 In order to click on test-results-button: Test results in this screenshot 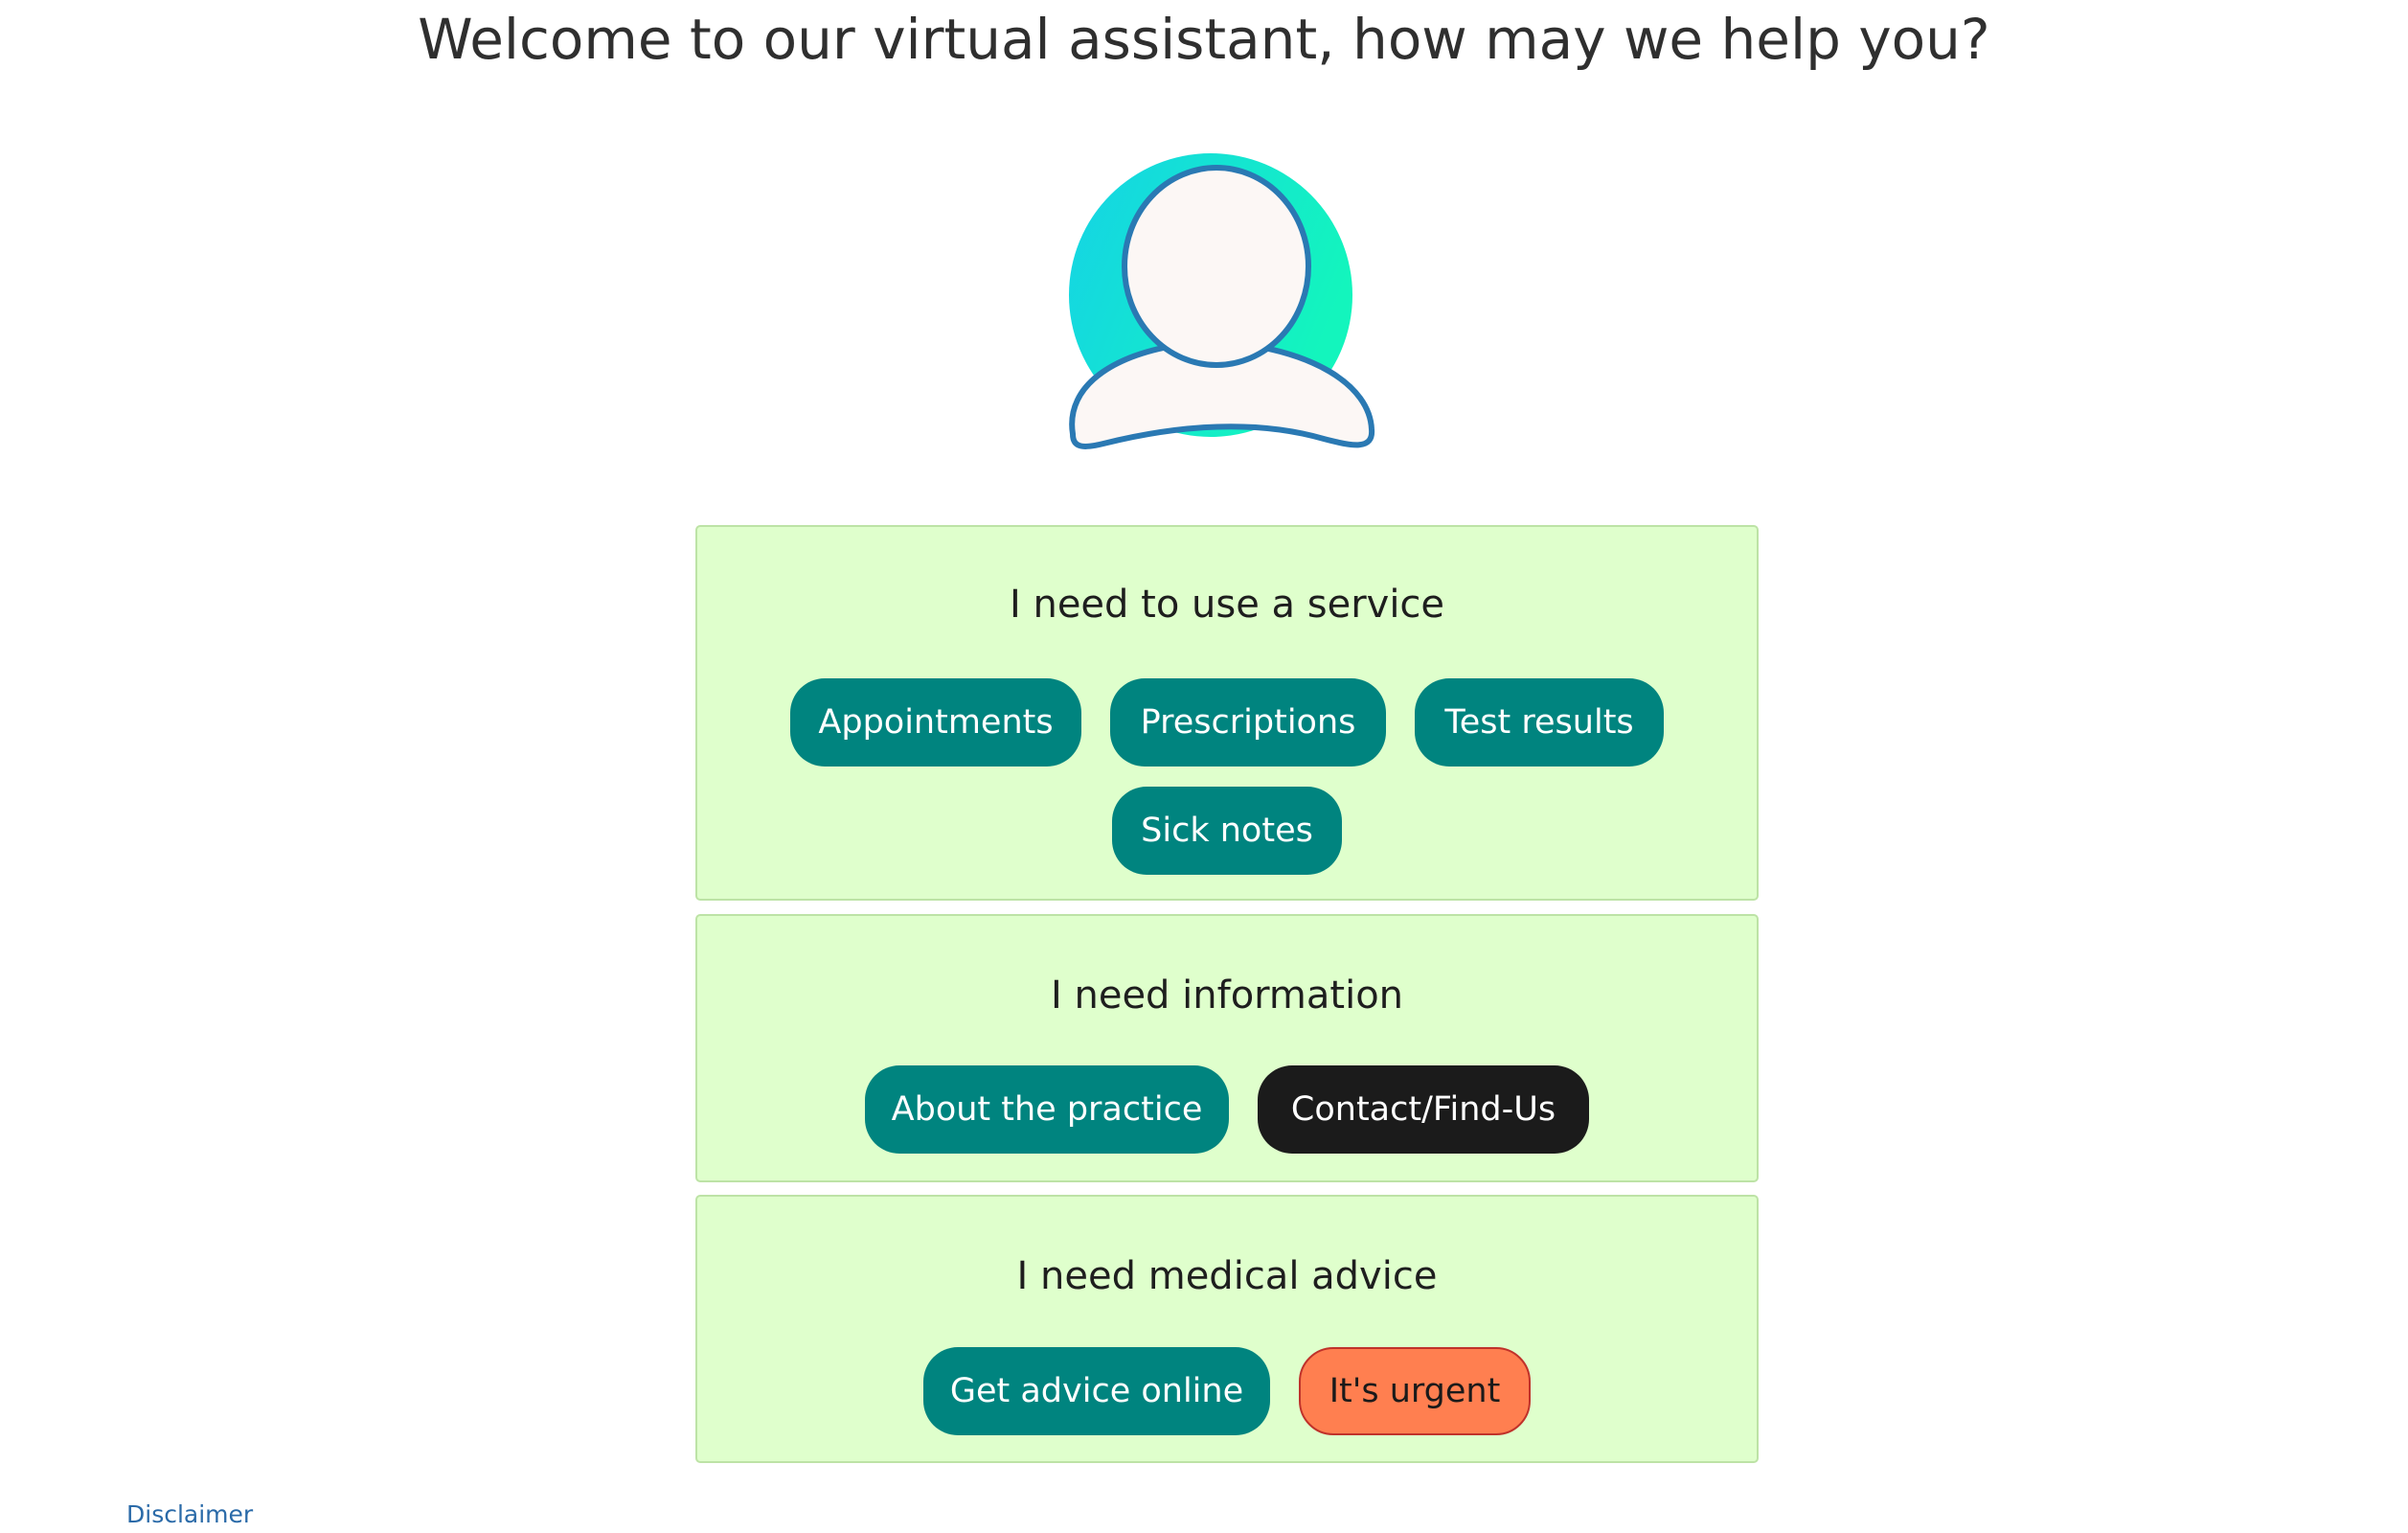, I will do `click(1539, 722)`.